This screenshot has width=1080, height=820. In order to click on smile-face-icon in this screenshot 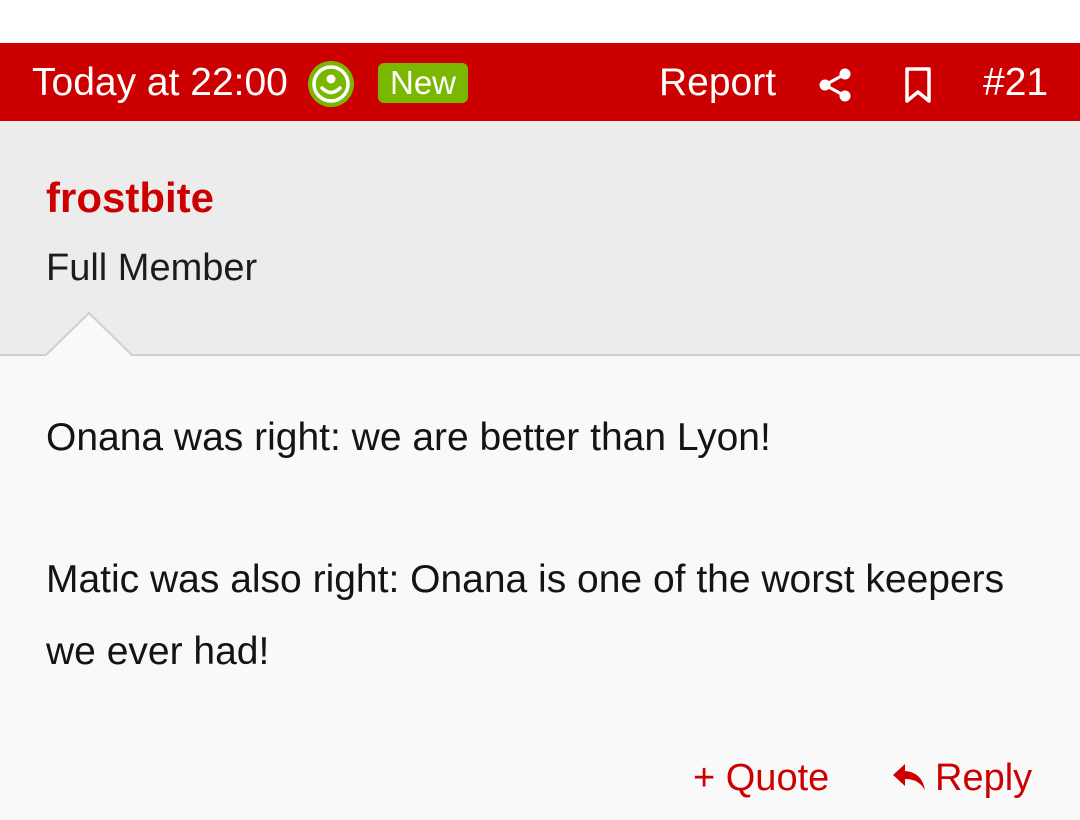, I will do `click(331, 84)`.